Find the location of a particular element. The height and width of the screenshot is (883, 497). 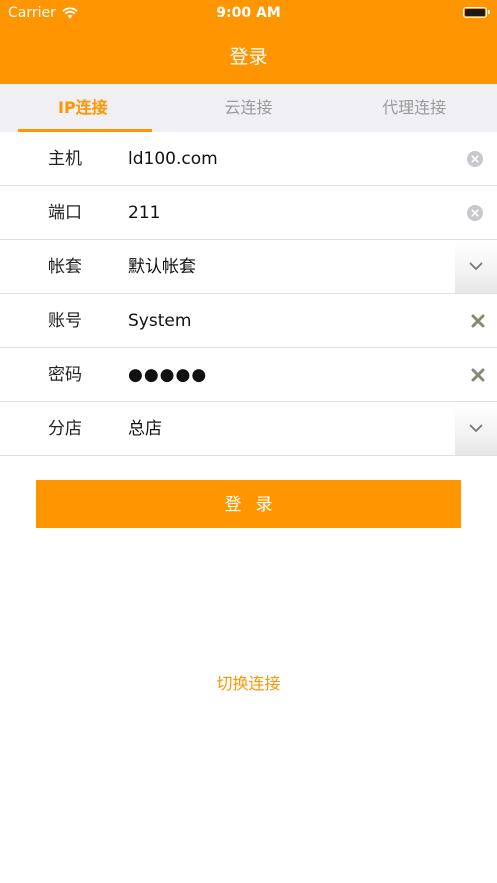

tab-proxy-connection: 代理连接 is located at coordinates (414, 108).